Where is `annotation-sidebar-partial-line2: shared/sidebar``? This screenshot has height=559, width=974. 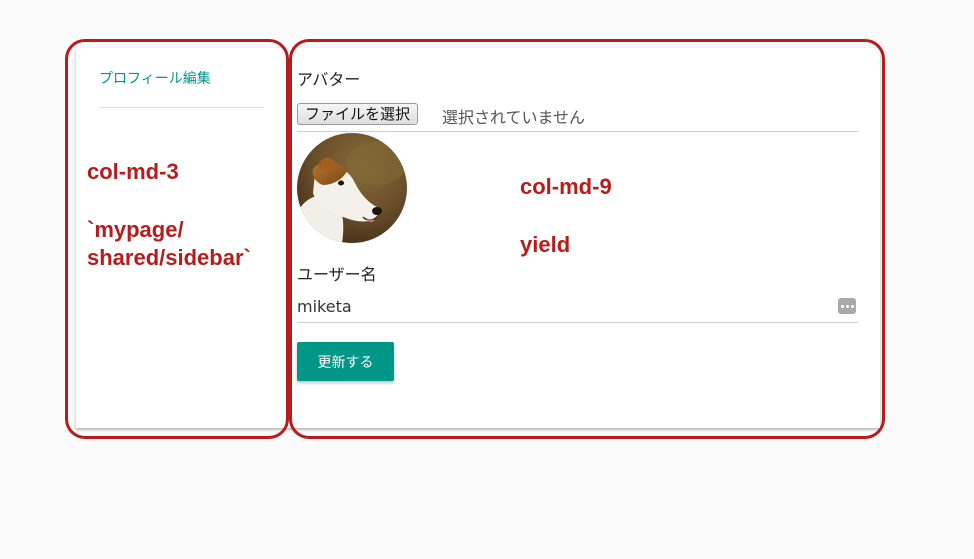 annotation-sidebar-partial-line2: shared/sidebar` is located at coordinates (169, 257).